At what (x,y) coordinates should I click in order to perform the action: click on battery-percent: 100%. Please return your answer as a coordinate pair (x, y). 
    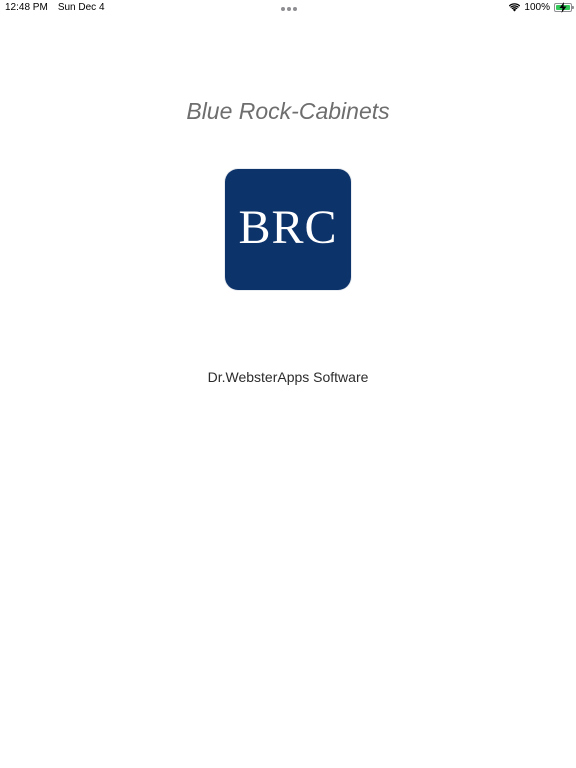
    Looking at the image, I should click on (537, 7).